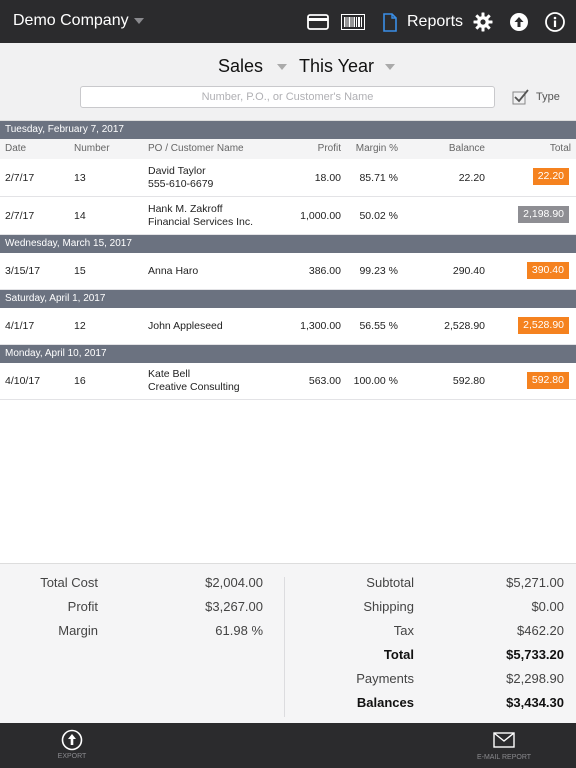  What do you see at coordinates (324, 271) in the screenshot?
I see `cell-profit: 386.00` at bounding box center [324, 271].